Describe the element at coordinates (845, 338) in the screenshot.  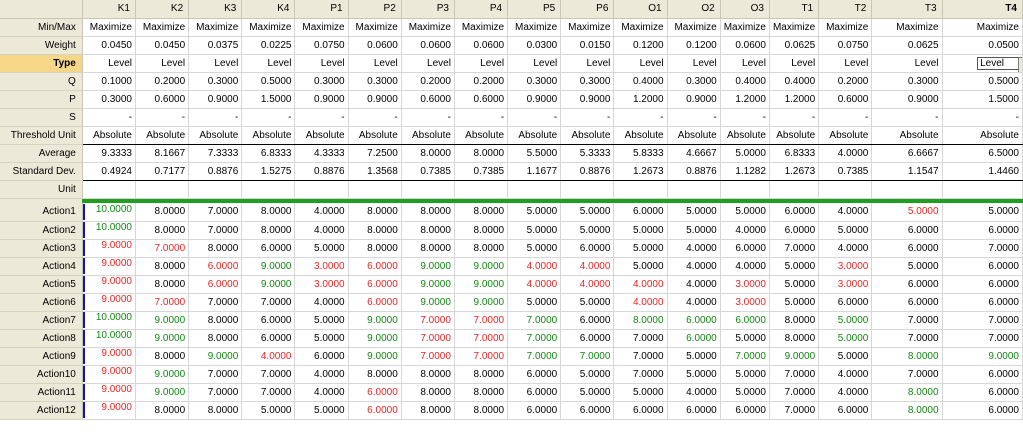
I see `action-cell-t2: 5.0000` at that location.